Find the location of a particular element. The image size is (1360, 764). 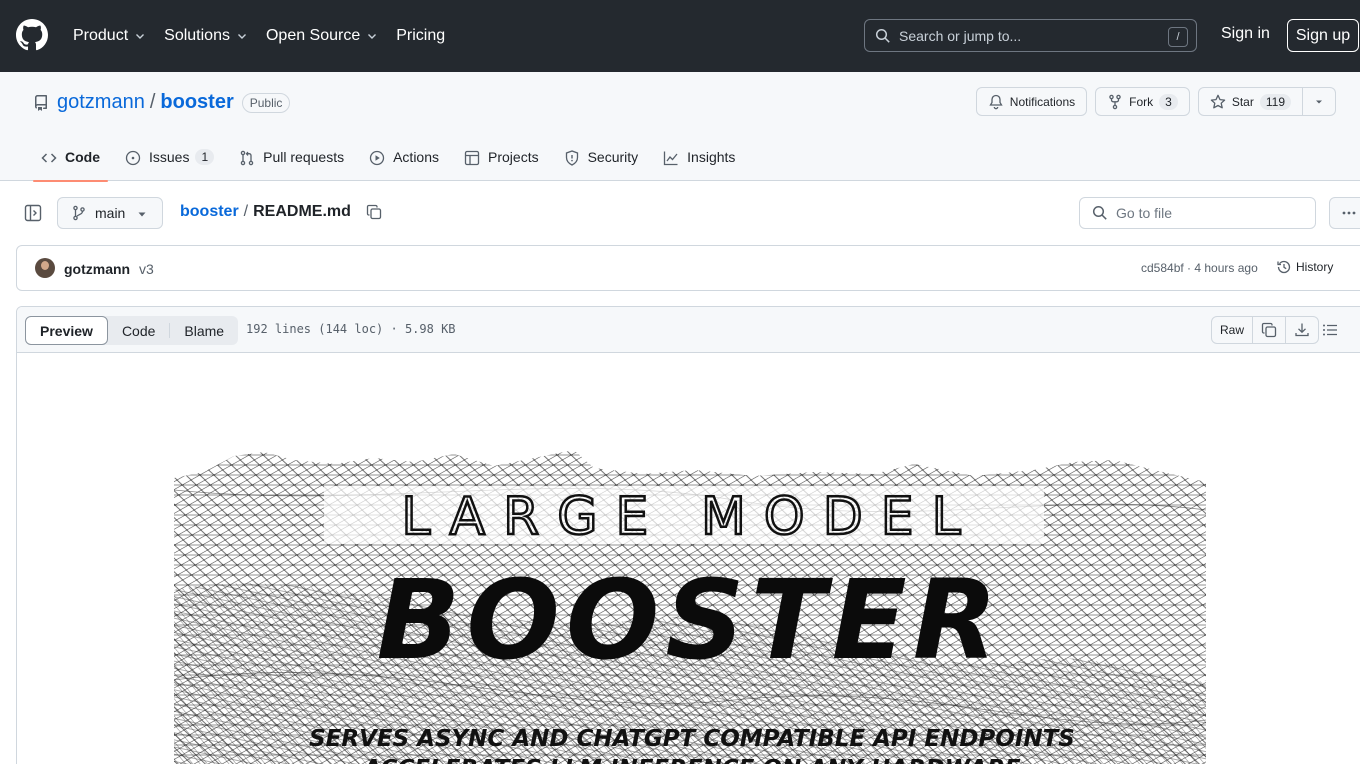

git-branch-icon is located at coordinates (79, 213).